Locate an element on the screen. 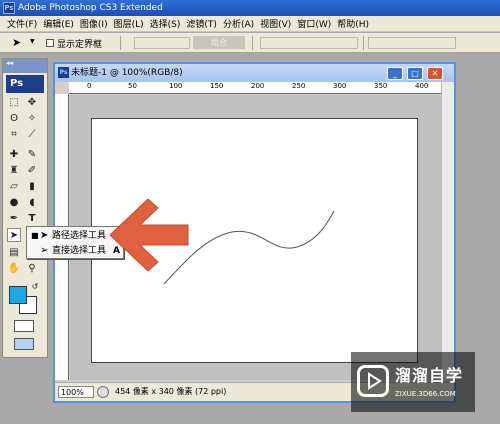 The width and height of the screenshot is (500, 424). hand-tool-icon: ✋ is located at coordinates (14, 269).